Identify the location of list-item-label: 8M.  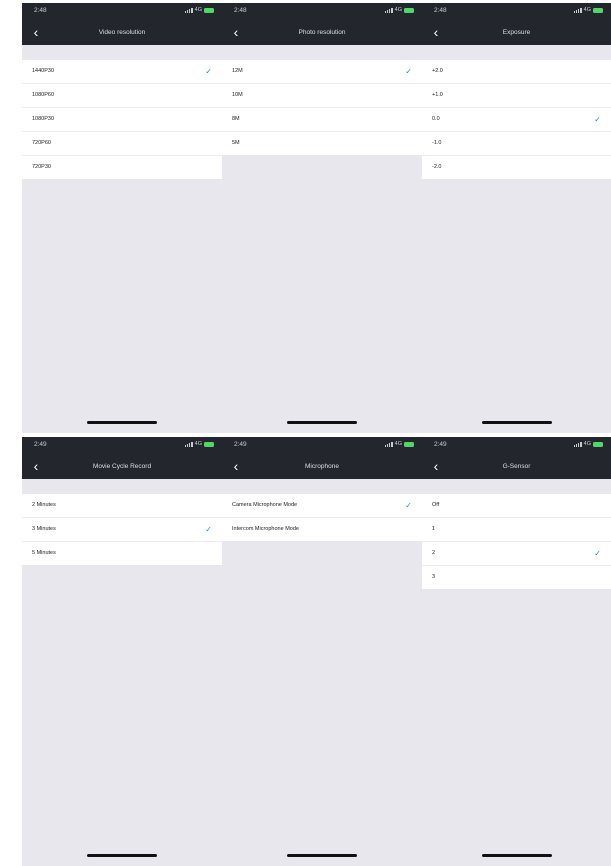
(236, 119).